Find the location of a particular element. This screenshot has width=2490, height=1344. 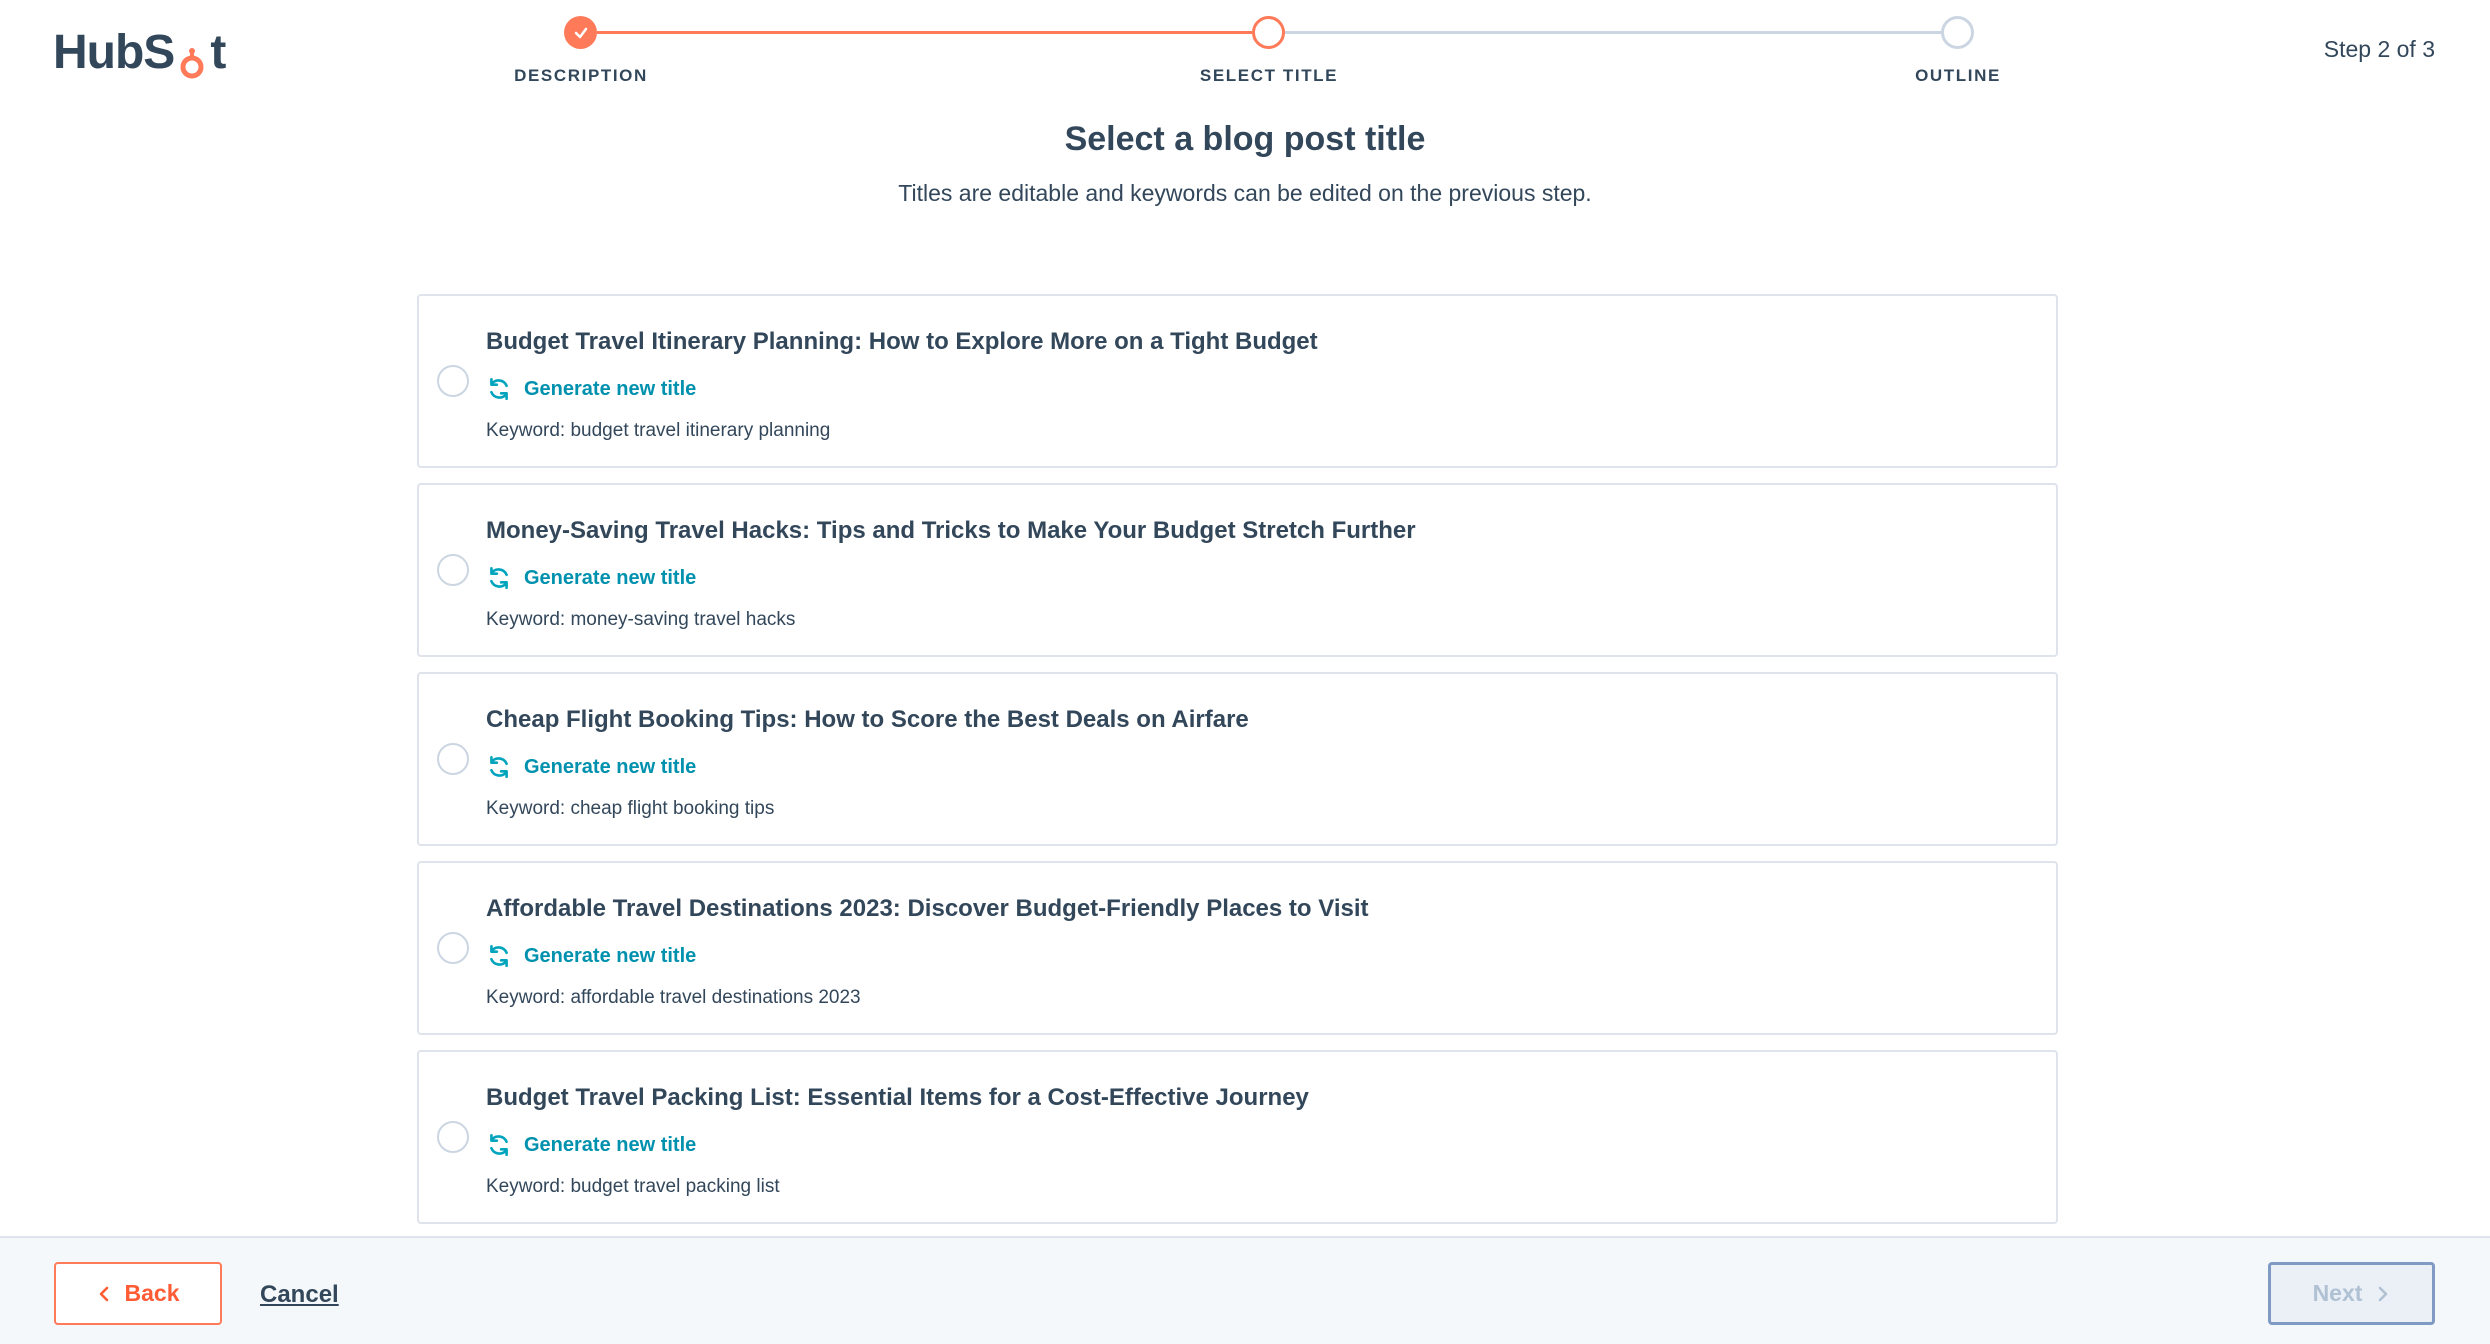

footer-bar: Back Cancel Next is located at coordinates (1245, 1290).